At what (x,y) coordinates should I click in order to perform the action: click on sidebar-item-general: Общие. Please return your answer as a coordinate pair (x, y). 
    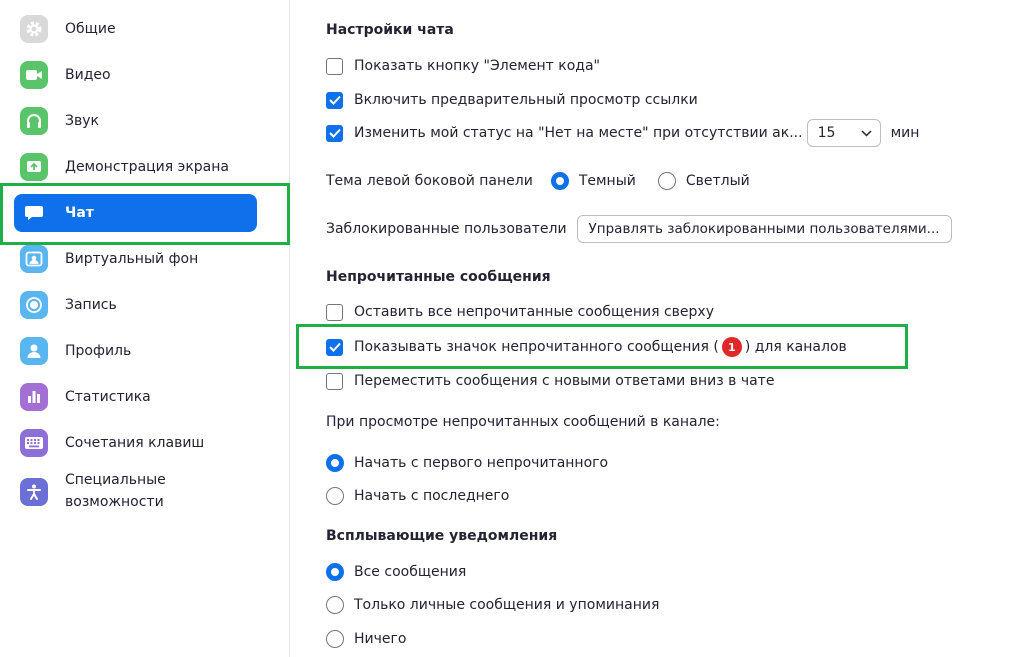
    Looking at the image, I should click on (135, 29).